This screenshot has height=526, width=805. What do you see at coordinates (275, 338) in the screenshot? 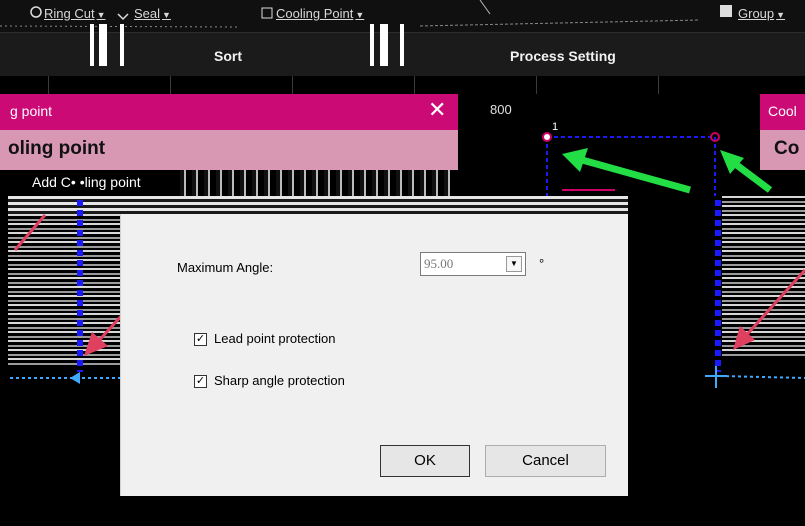
I see `lead-point-protection-label: Lead point protection` at bounding box center [275, 338].